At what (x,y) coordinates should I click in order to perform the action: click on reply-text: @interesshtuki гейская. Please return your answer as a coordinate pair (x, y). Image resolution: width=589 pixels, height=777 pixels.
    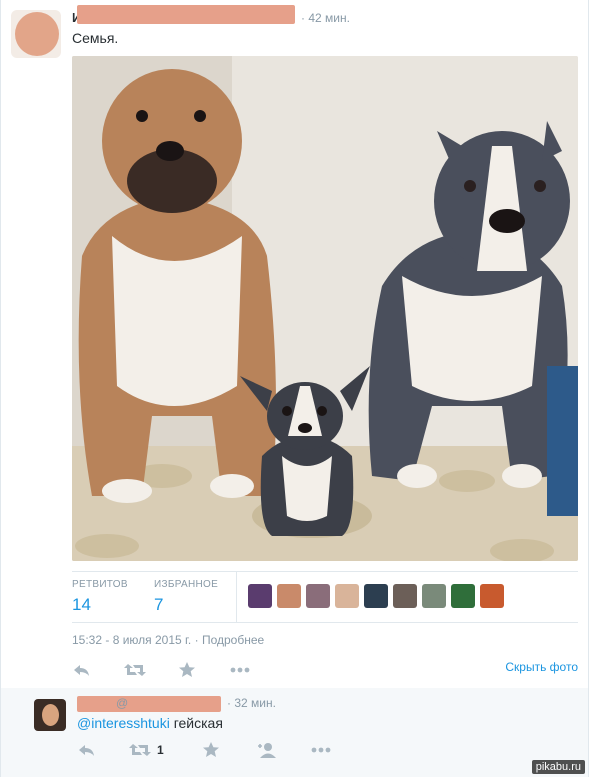
    Looking at the image, I should click on (150, 723).